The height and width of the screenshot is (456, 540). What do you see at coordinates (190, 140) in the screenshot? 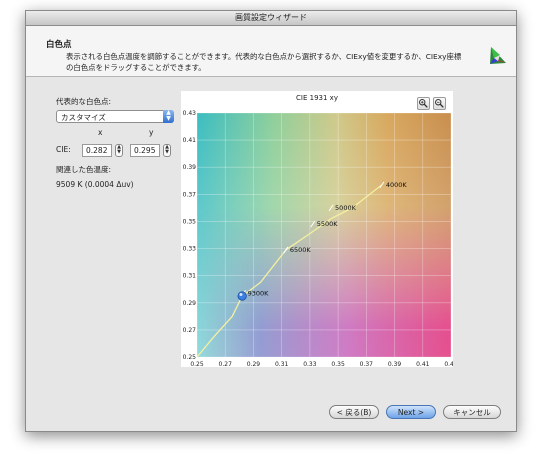
I see `y-tick-label: 0.41` at bounding box center [190, 140].